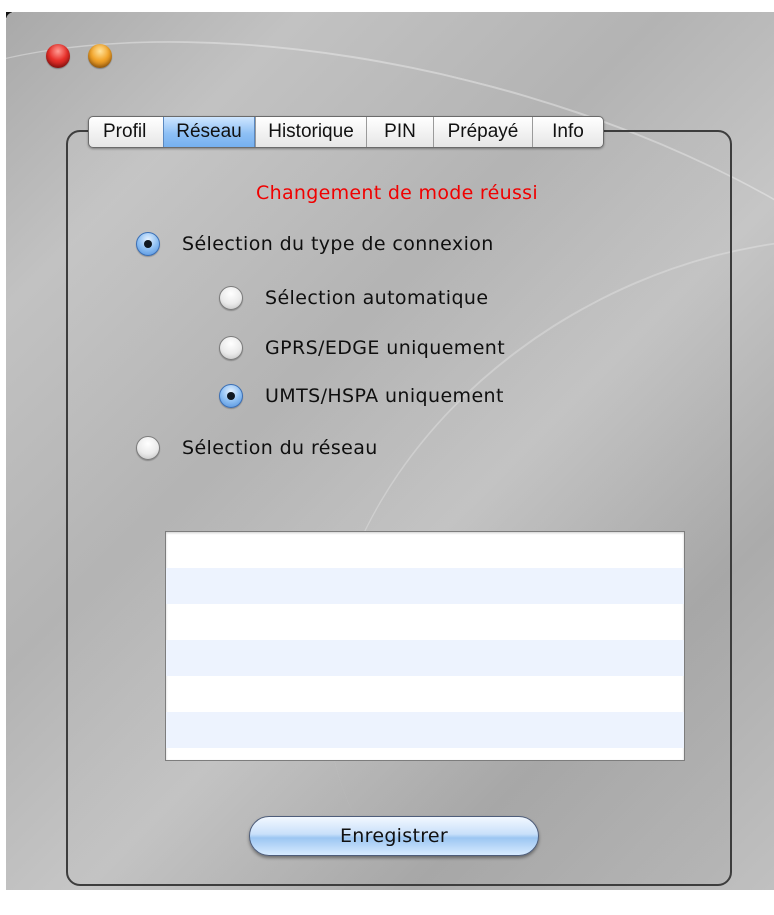 The height and width of the screenshot is (915, 774). Describe the element at coordinates (209, 132) in the screenshot. I see `tab-reseau: Réseau` at that location.